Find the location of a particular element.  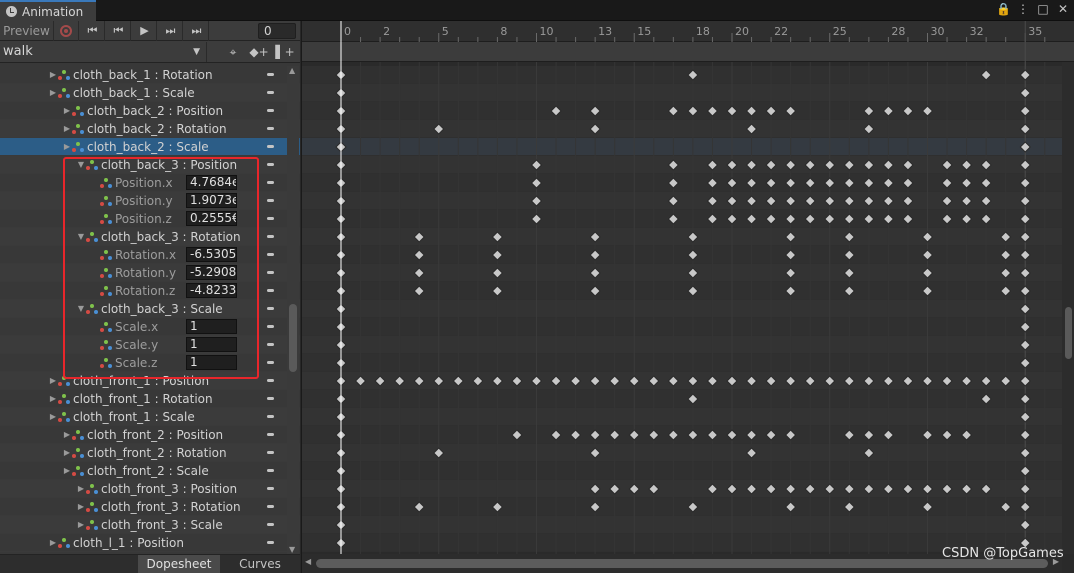

tab-dopesheet: Dopesheet is located at coordinates (179, 564).